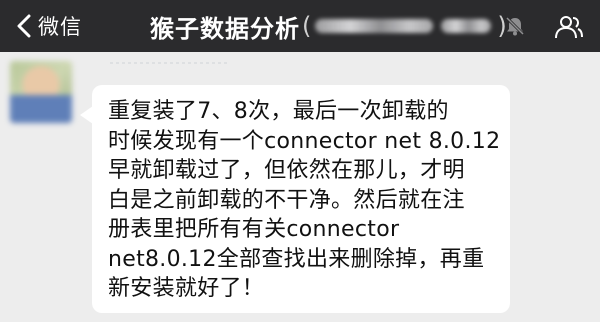 Image resolution: width=600 pixels, height=322 pixels. What do you see at coordinates (186, 288) in the screenshot?
I see `message-line: 新安装就好了！` at bounding box center [186, 288].